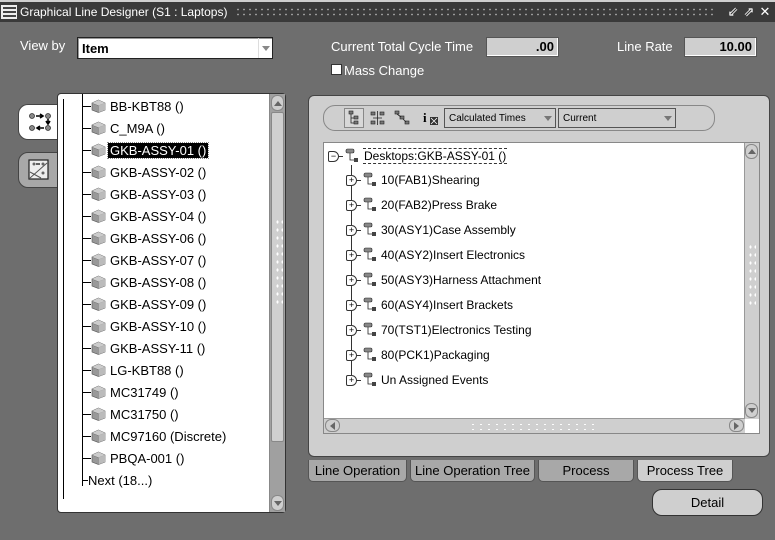  What do you see at coordinates (131, 414) in the screenshot?
I see `tree-item: MC31750 ()` at bounding box center [131, 414].